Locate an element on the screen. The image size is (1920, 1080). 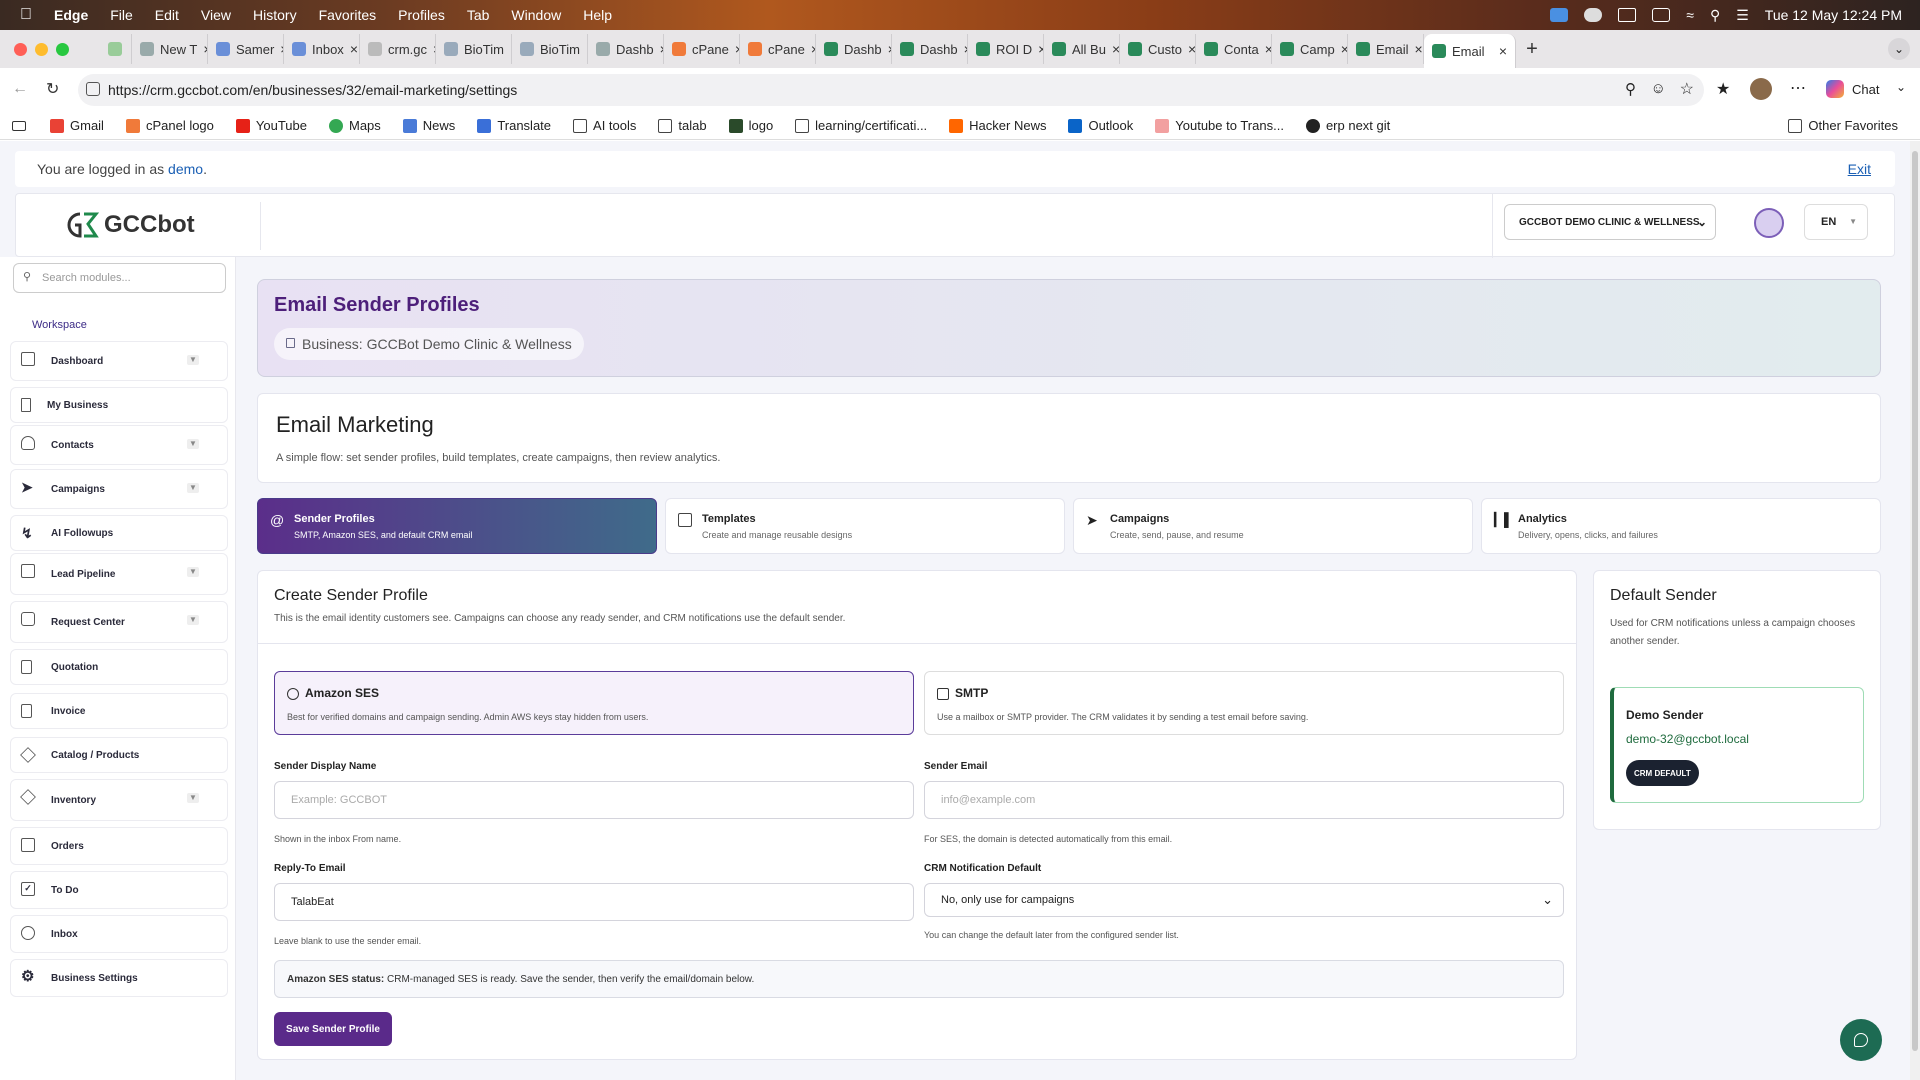
bookmark-outlook: Outlook is located at coordinates (1100, 125).